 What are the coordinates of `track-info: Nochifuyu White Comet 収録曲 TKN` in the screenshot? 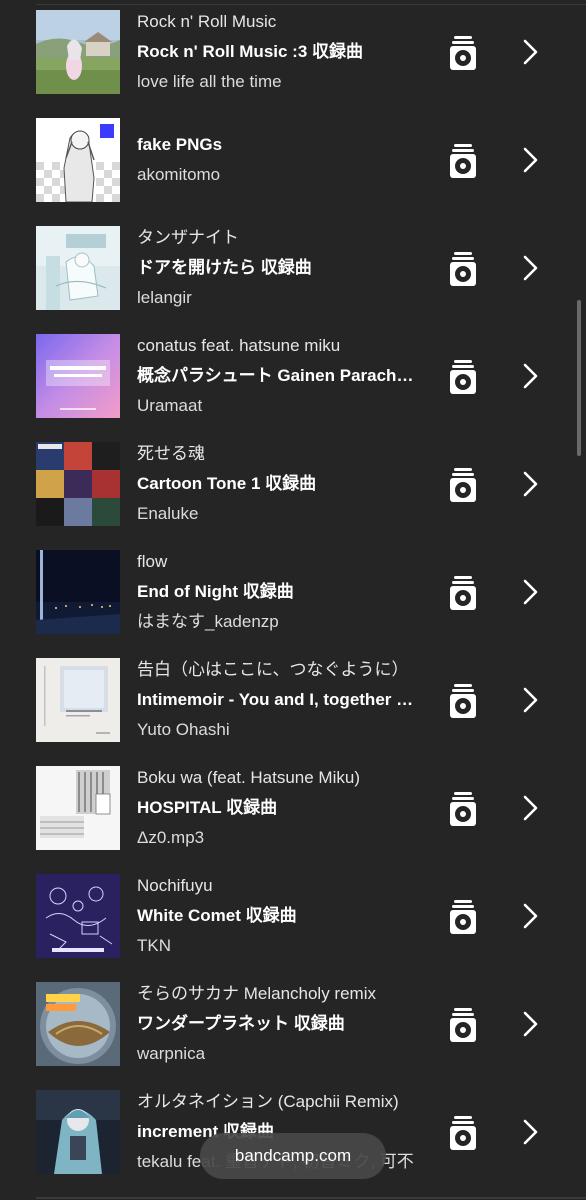 It's located at (278, 916).